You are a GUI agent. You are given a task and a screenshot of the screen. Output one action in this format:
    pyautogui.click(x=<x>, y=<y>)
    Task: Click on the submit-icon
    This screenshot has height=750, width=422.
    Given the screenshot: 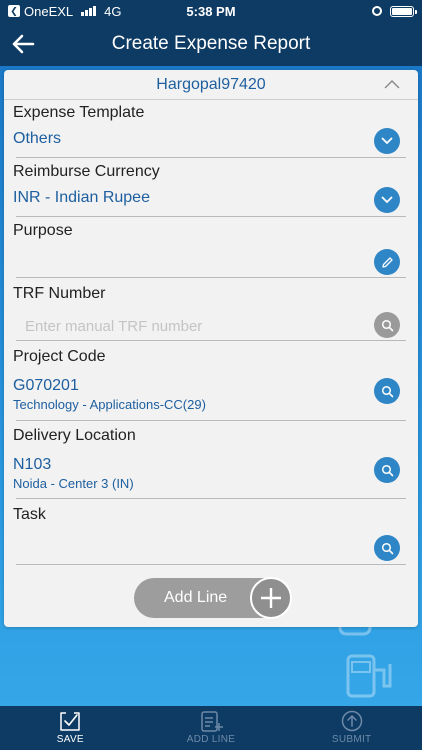 What is the action you would take?
    pyautogui.click(x=351, y=721)
    